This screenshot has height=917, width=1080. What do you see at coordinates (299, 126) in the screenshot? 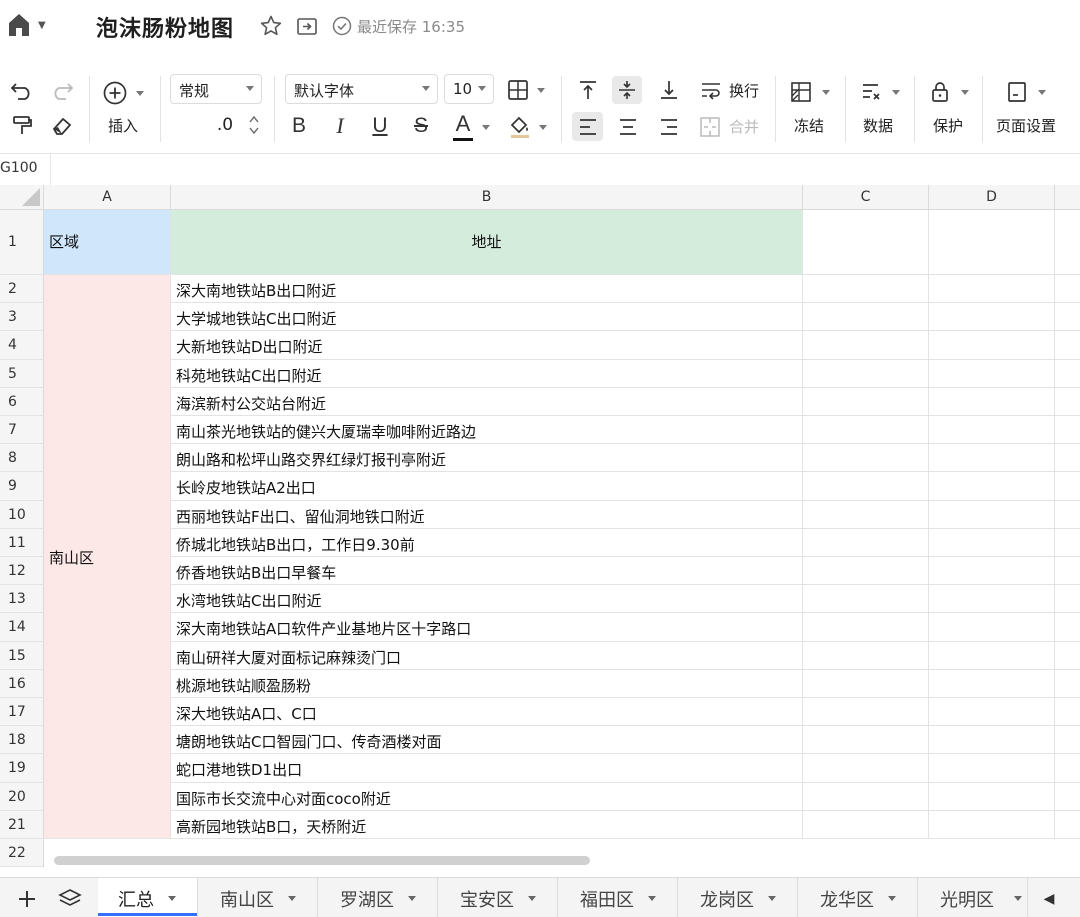
I see `bold-button: B` at bounding box center [299, 126].